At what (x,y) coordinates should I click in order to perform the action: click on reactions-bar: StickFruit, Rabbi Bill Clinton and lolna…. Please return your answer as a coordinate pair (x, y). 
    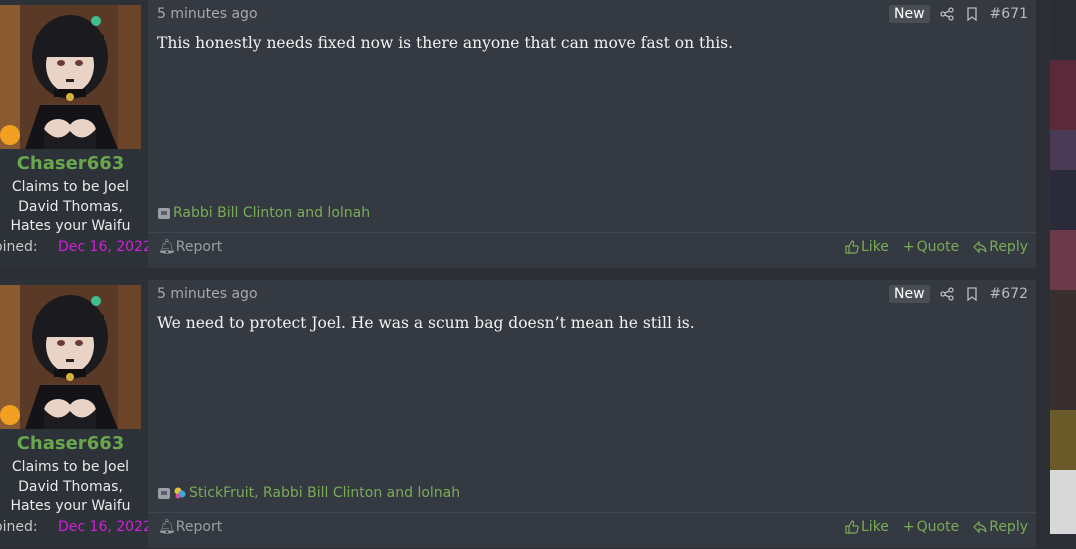
    Looking at the image, I should click on (308, 493).